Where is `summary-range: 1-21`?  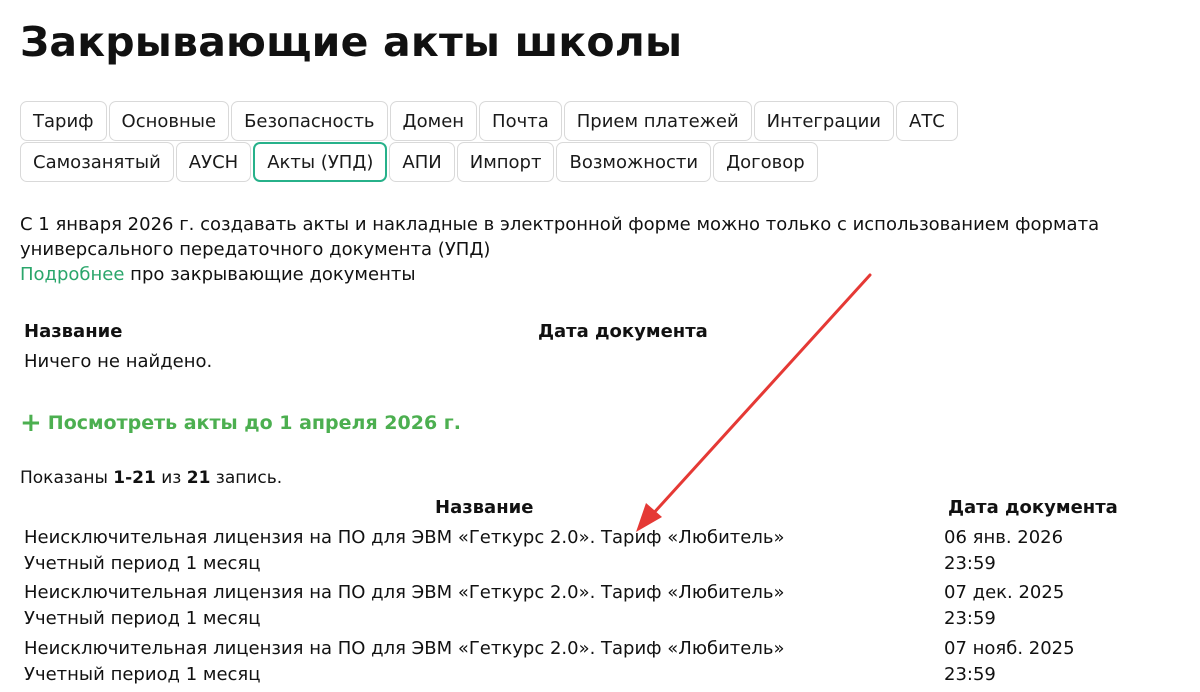
summary-range: 1-21 is located at coordinates (134, 478).